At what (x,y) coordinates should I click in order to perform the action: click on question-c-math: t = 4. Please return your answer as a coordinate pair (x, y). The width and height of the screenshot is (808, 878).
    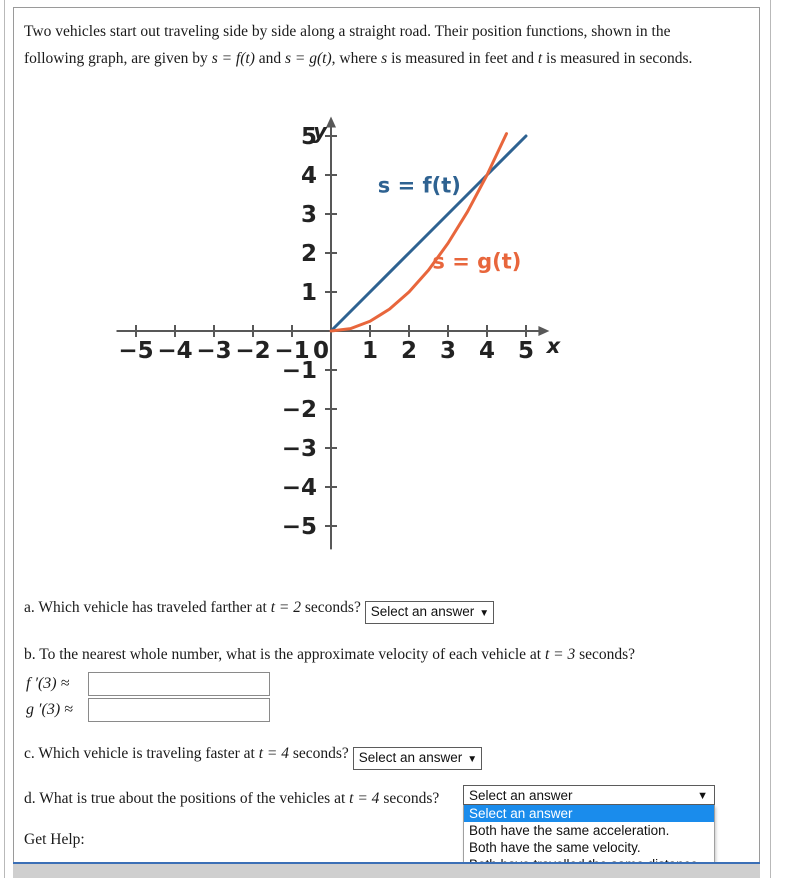
    Looking at the image, I should click on (273, 753).